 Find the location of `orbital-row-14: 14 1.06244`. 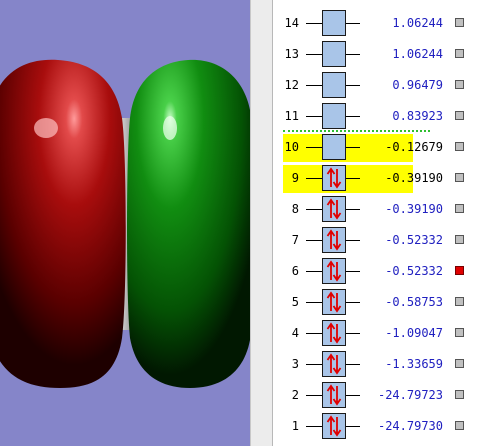

orbital-row-14: 14 1.06244 is located at coordinates (375, 23).